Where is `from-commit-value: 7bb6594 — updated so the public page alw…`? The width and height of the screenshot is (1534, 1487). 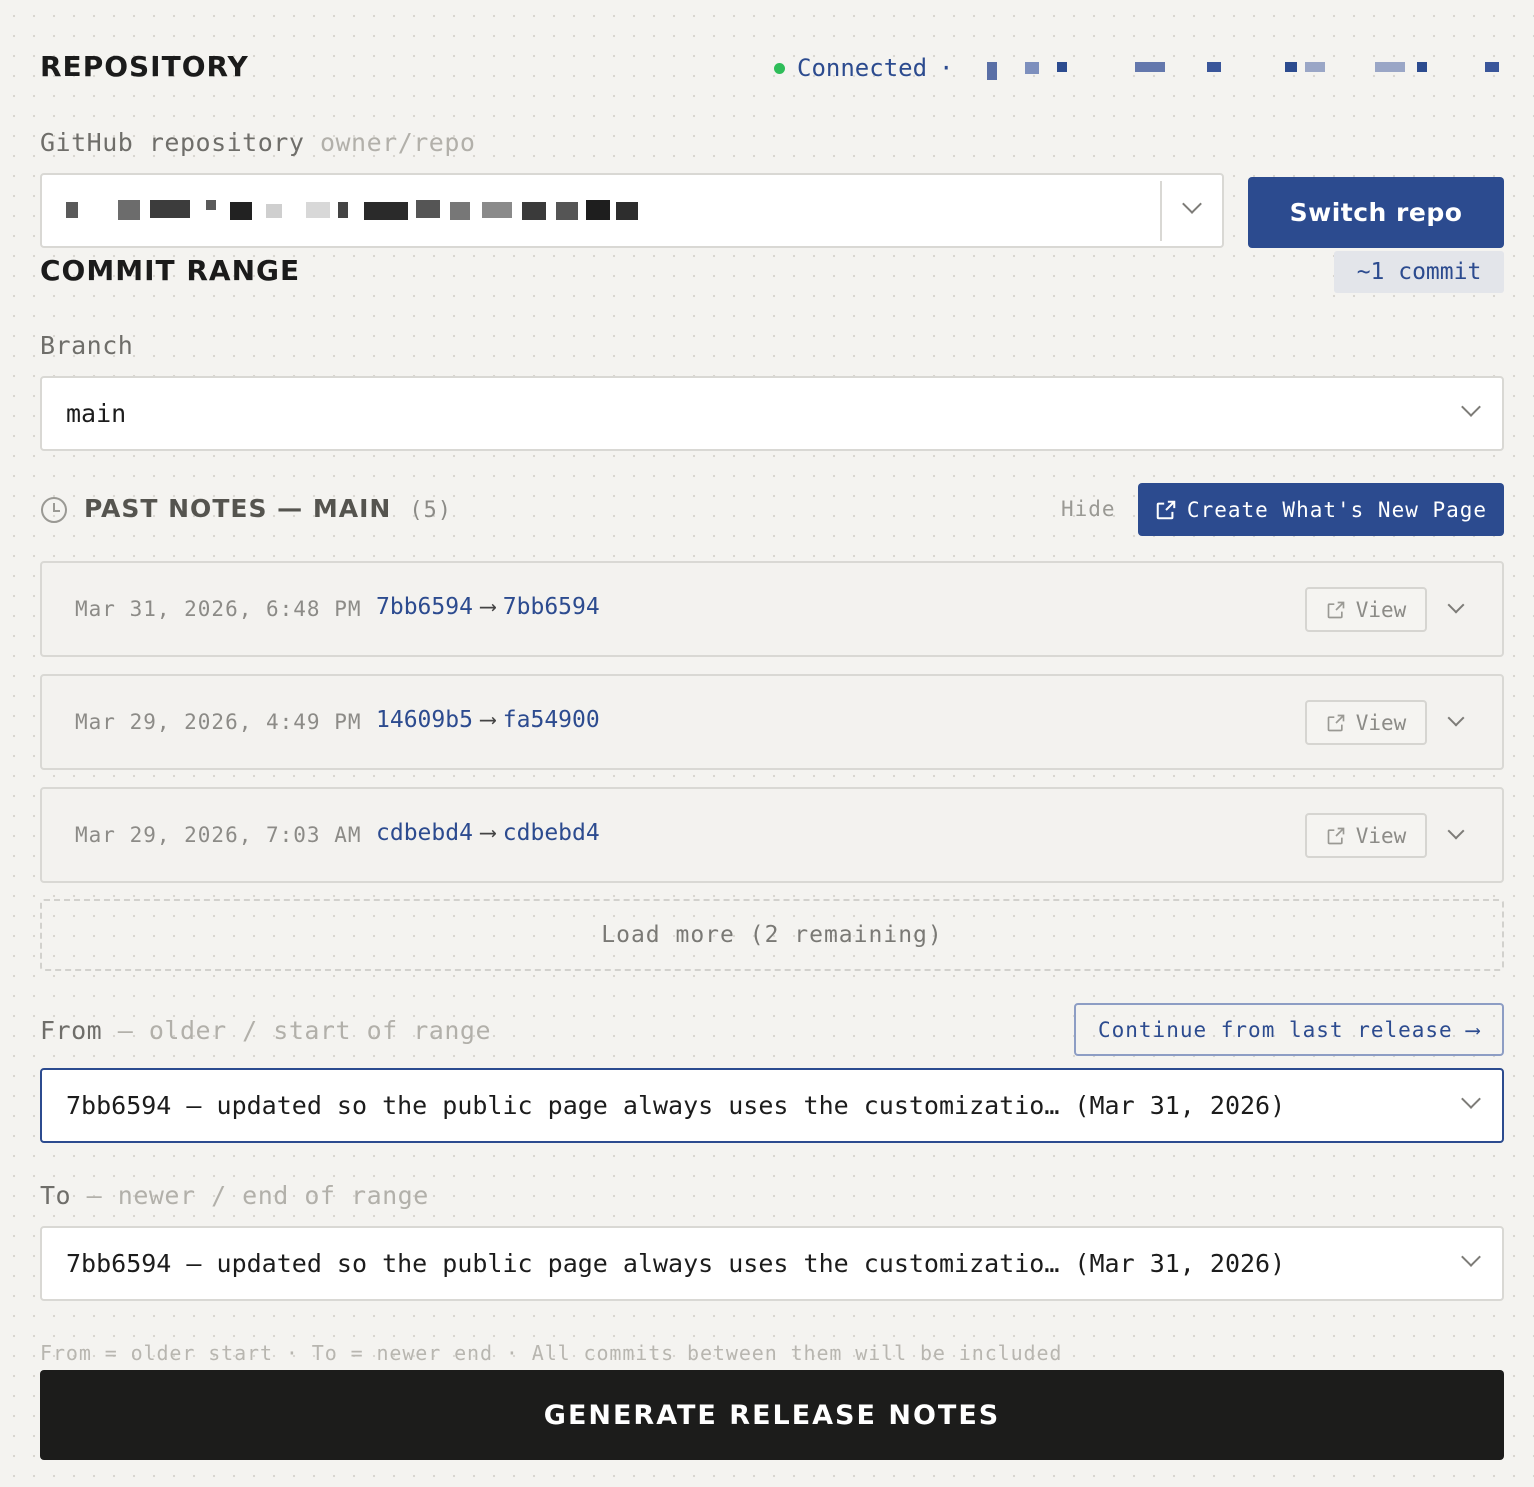
from-commit-value: 7bb6594 — updated so the public page alw… is located at coordinates (676, 1105).